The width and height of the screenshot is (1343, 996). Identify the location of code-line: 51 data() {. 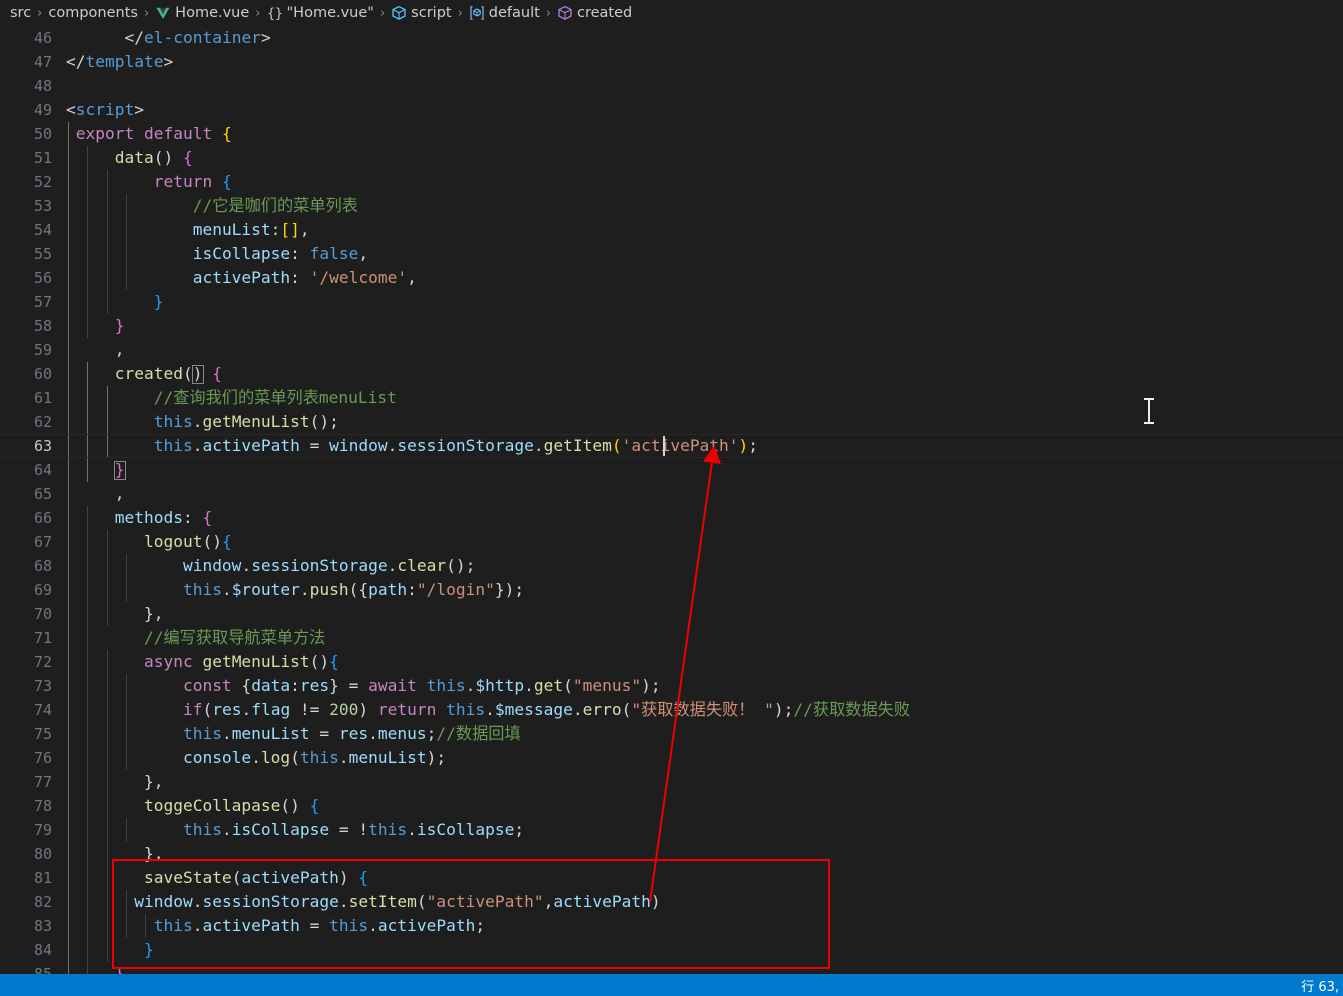
(671, 158).